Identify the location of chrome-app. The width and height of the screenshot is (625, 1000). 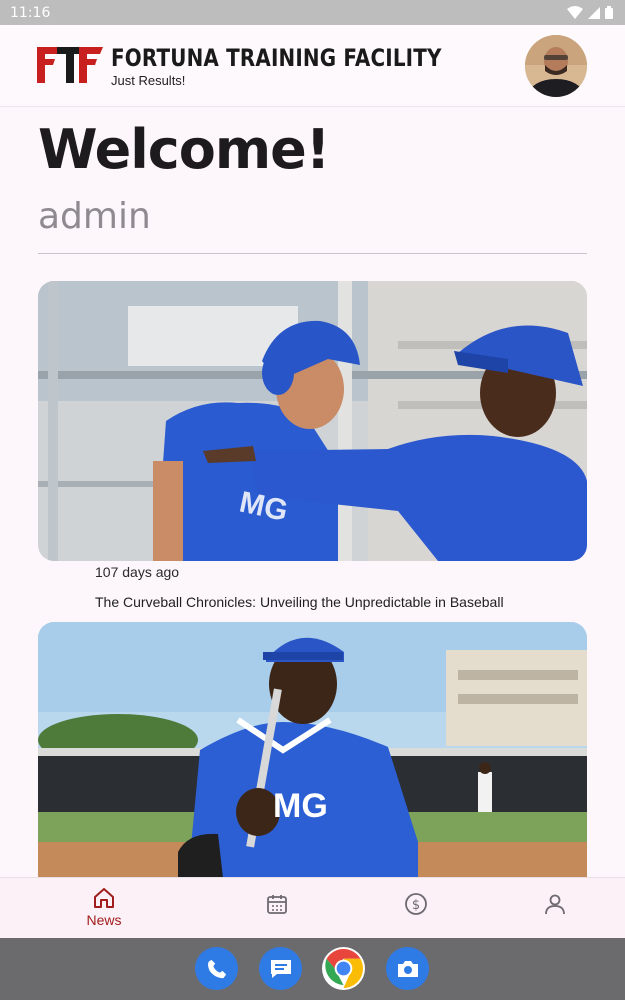
(343, 968).